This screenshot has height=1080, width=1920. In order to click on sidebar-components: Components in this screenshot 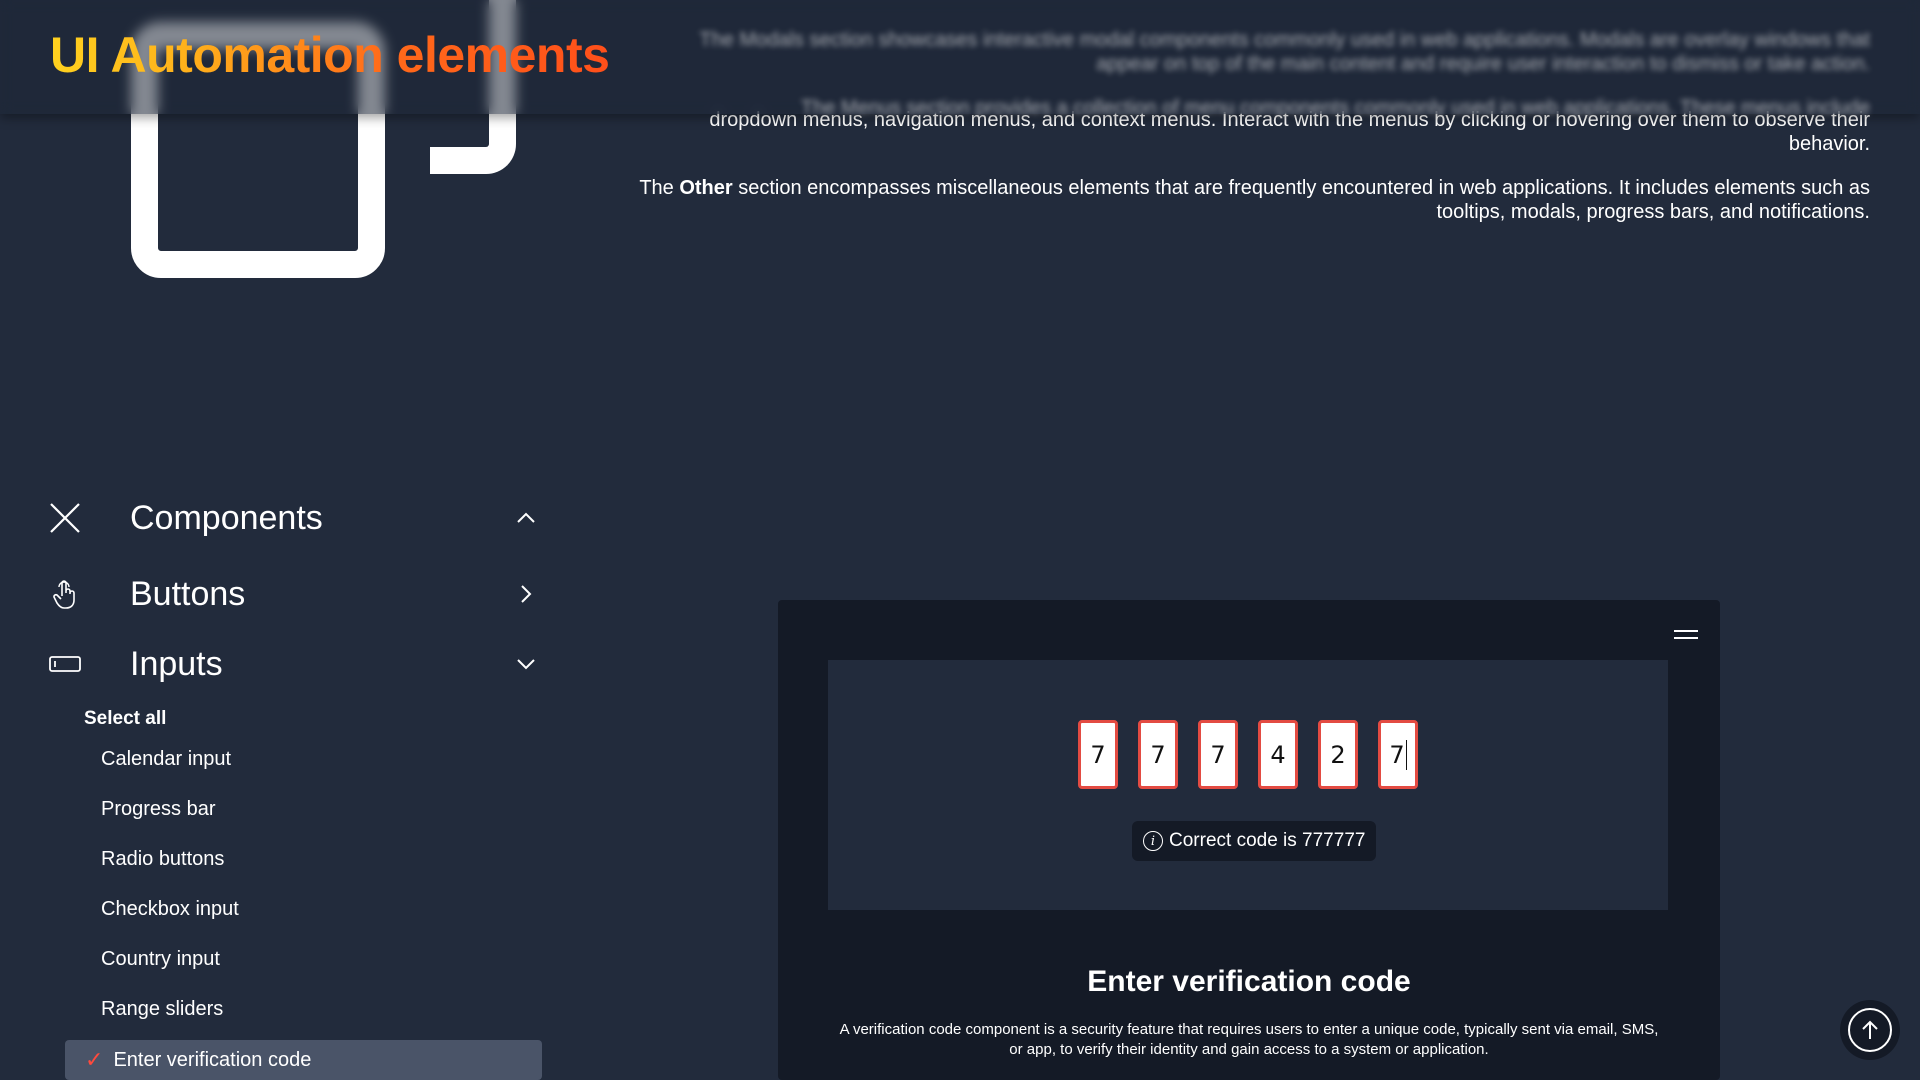, I will do `click(293, 518)`.